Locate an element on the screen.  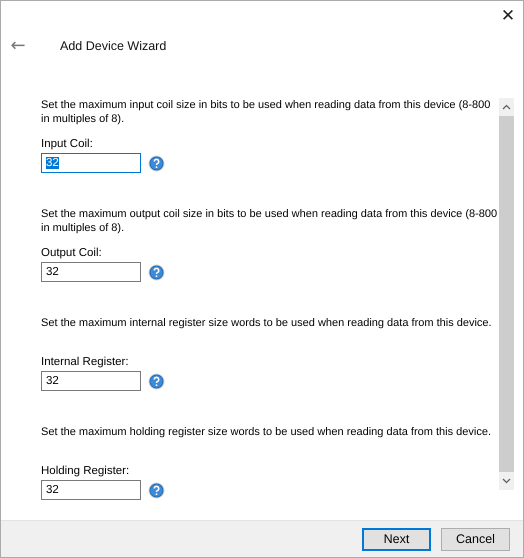
field-description: Set the maximum holding register size words to be used when reading data from this device. is located at coordinates (266, 432).